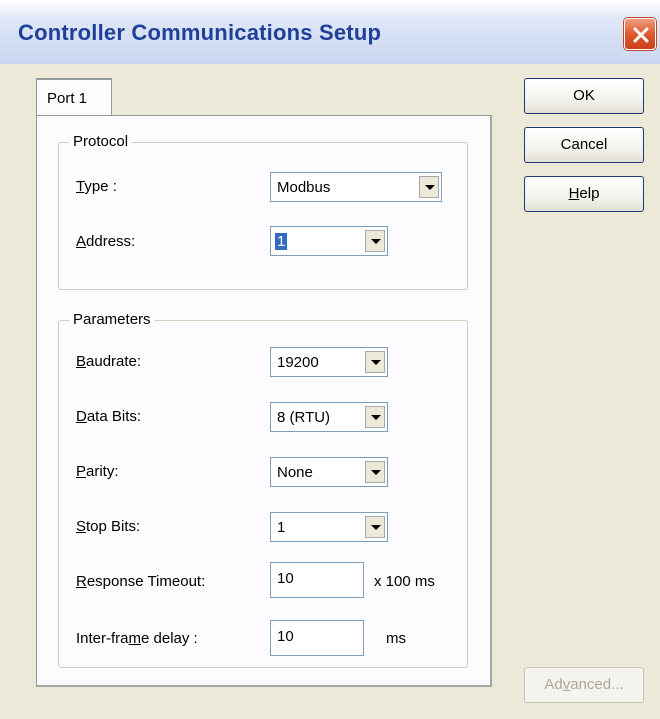 The image size is (660, 719). Describe the element at coordinates (304, 417) in the screenshot. I see `data-bits-value: 8 (RTU)` at that location.